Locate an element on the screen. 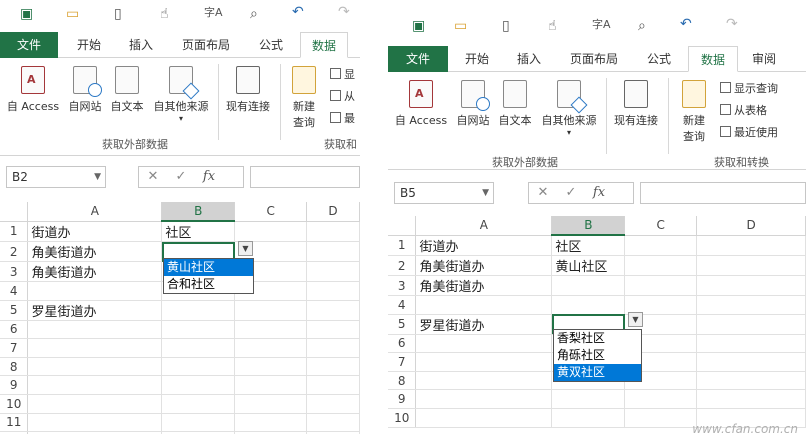 The height and width of the screenshot is (442, 806). row-header: 7 is located at coordinates (402, 362).